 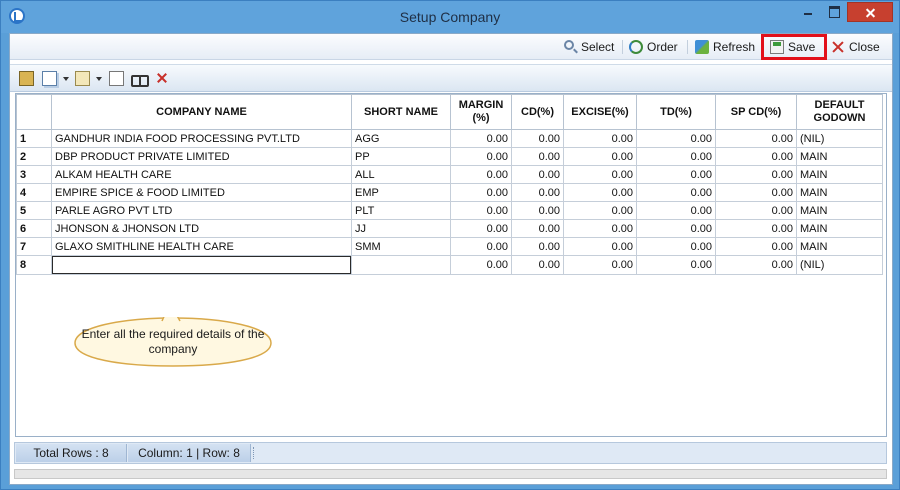 I want to click on row-number: 5, so click(x=34, y=210).